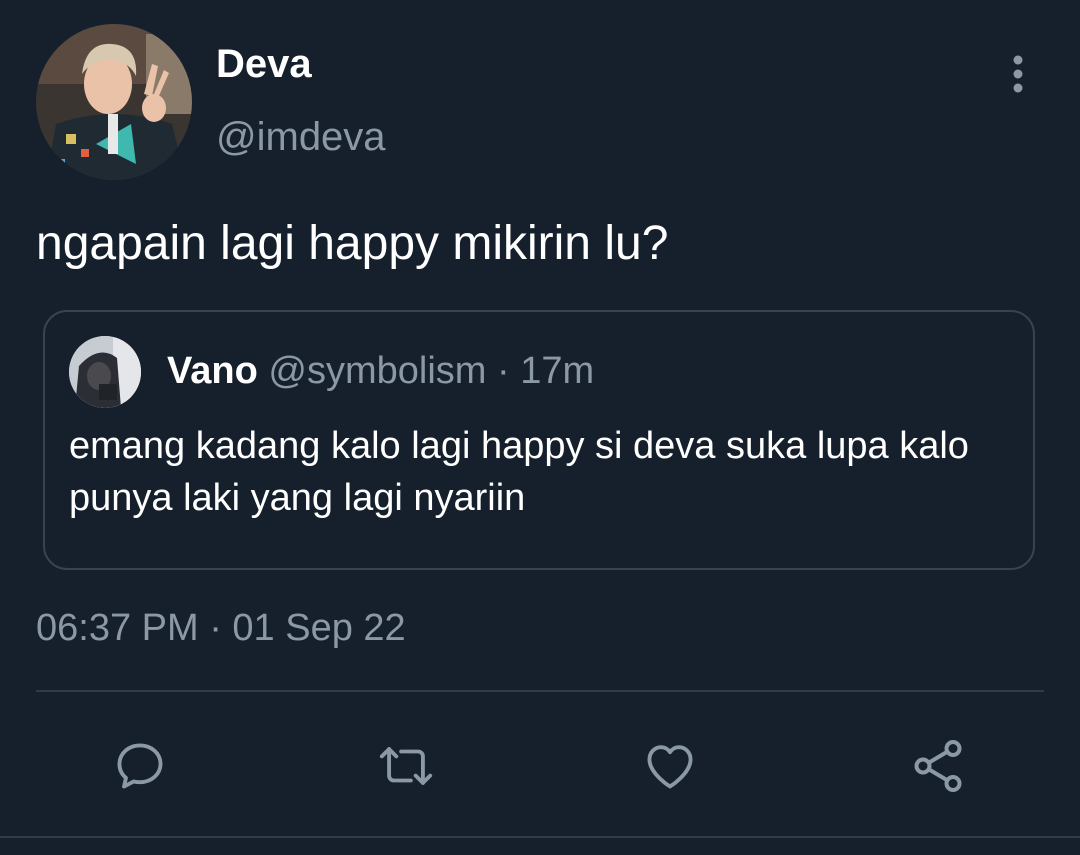  I want to click on quoted-author-handle: @symbolism, so click(377, 371).